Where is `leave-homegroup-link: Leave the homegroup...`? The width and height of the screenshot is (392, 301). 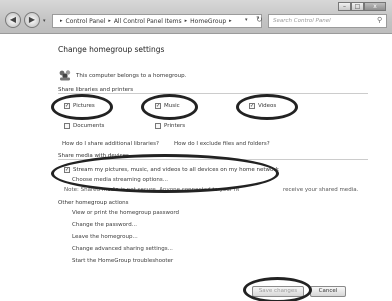 leave-homegroup-link: Leave the homegroup... is located at coordinates (105, 237).